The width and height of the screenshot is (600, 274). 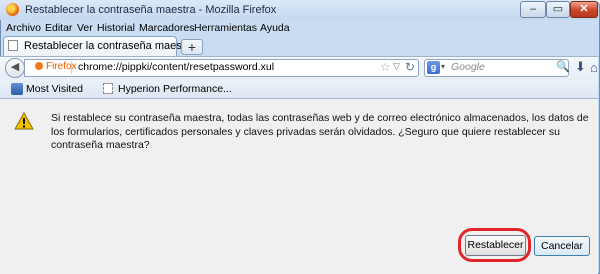 What do you see at coordinates (58, 28) in the screenshot?
I see `menu-editar: Editar` at bounding box center [58, 28].